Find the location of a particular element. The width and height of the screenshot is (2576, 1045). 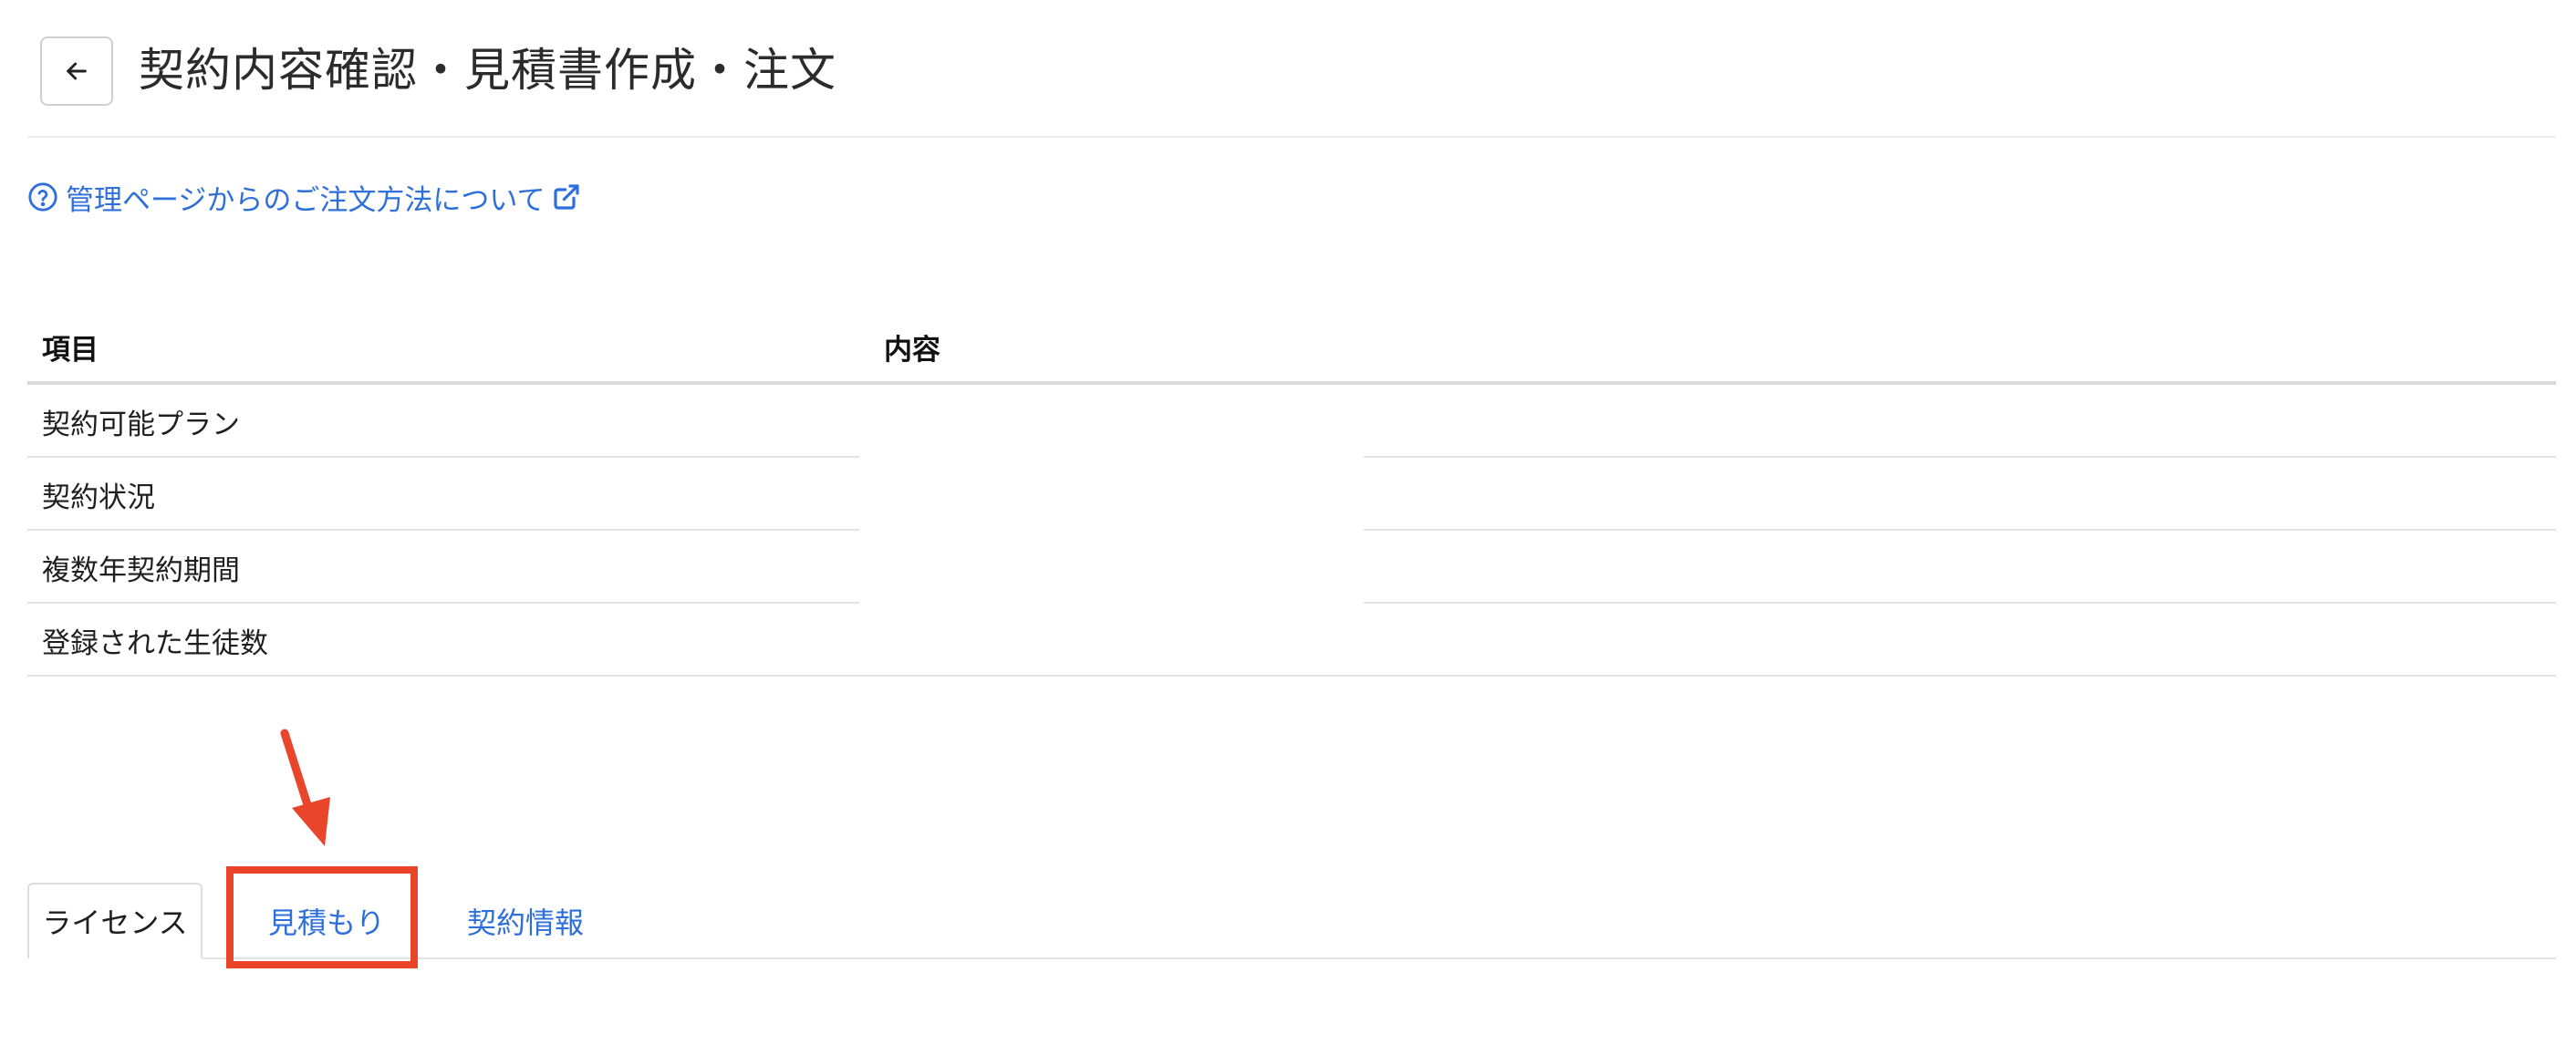

header-divider is located at coordinates (1291, 137).